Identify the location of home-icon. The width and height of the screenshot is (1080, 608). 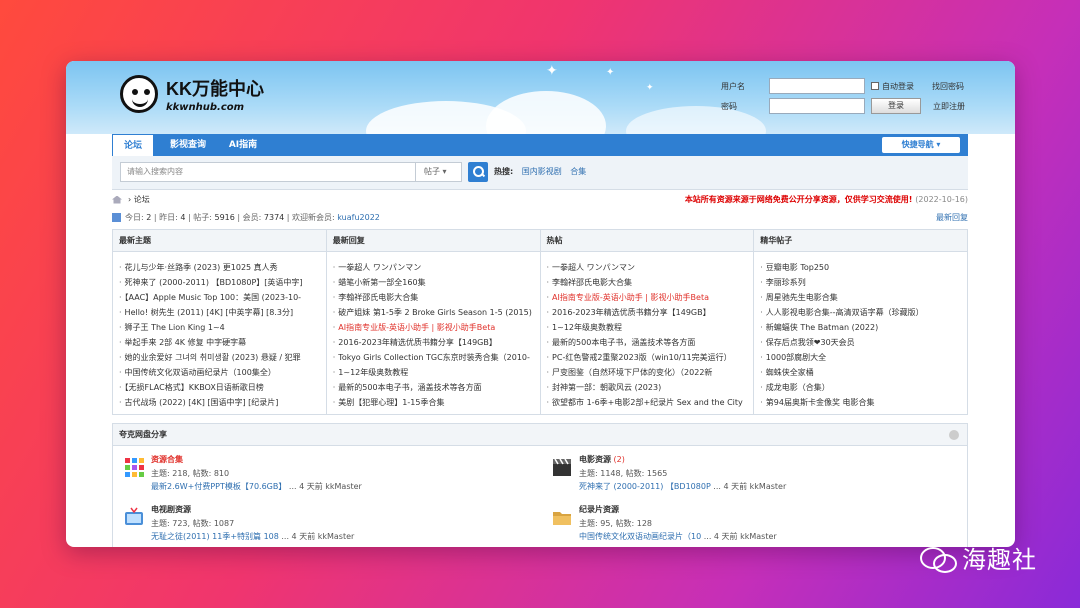
(117, 199).